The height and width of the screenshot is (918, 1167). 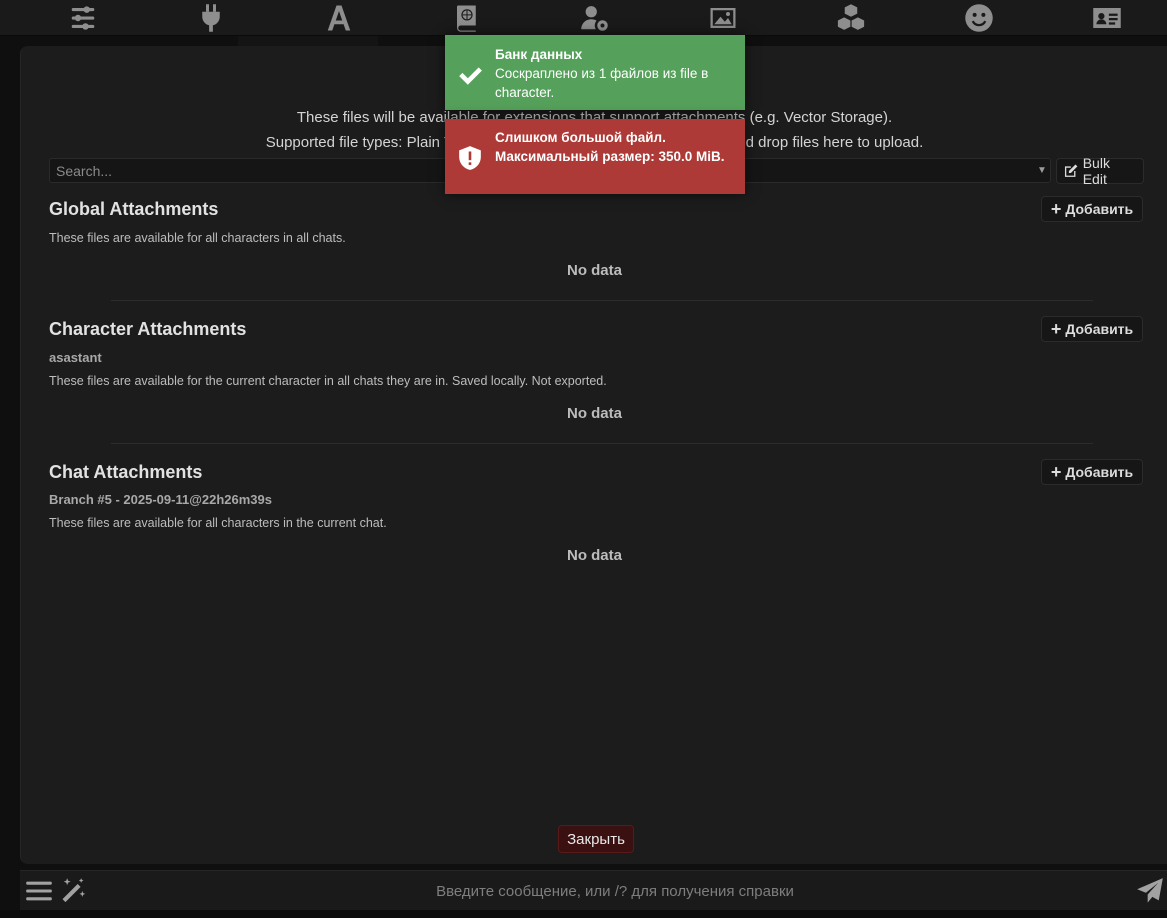 I want to click on global-add-button: + Добавить, so click(x=1092, y=209).